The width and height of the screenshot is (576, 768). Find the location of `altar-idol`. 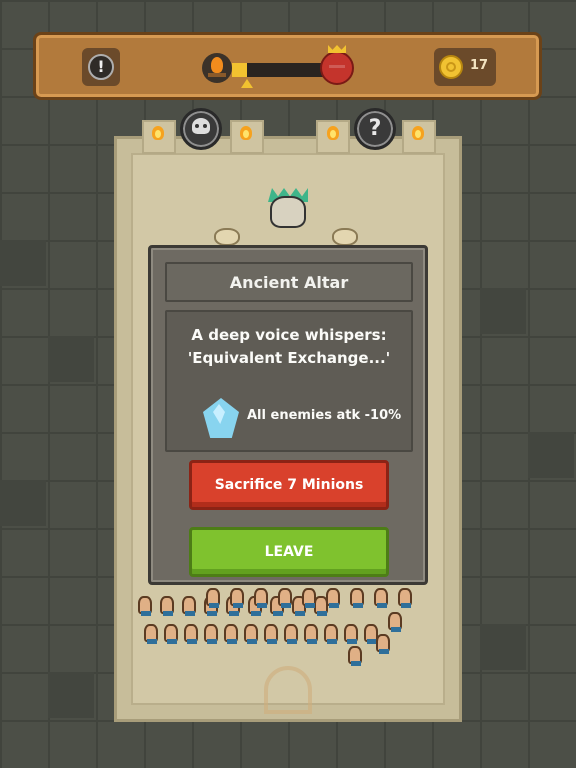

altar-idol is located at coordinates (289, 217).